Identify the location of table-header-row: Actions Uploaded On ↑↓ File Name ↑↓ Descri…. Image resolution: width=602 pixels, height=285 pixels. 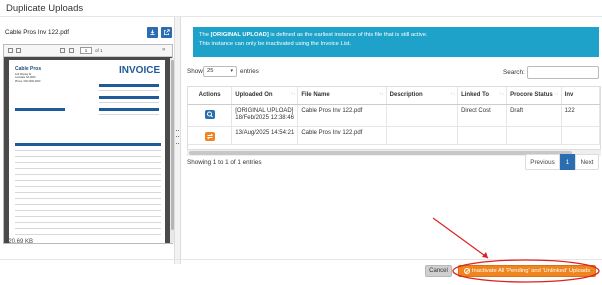
(394, 96).